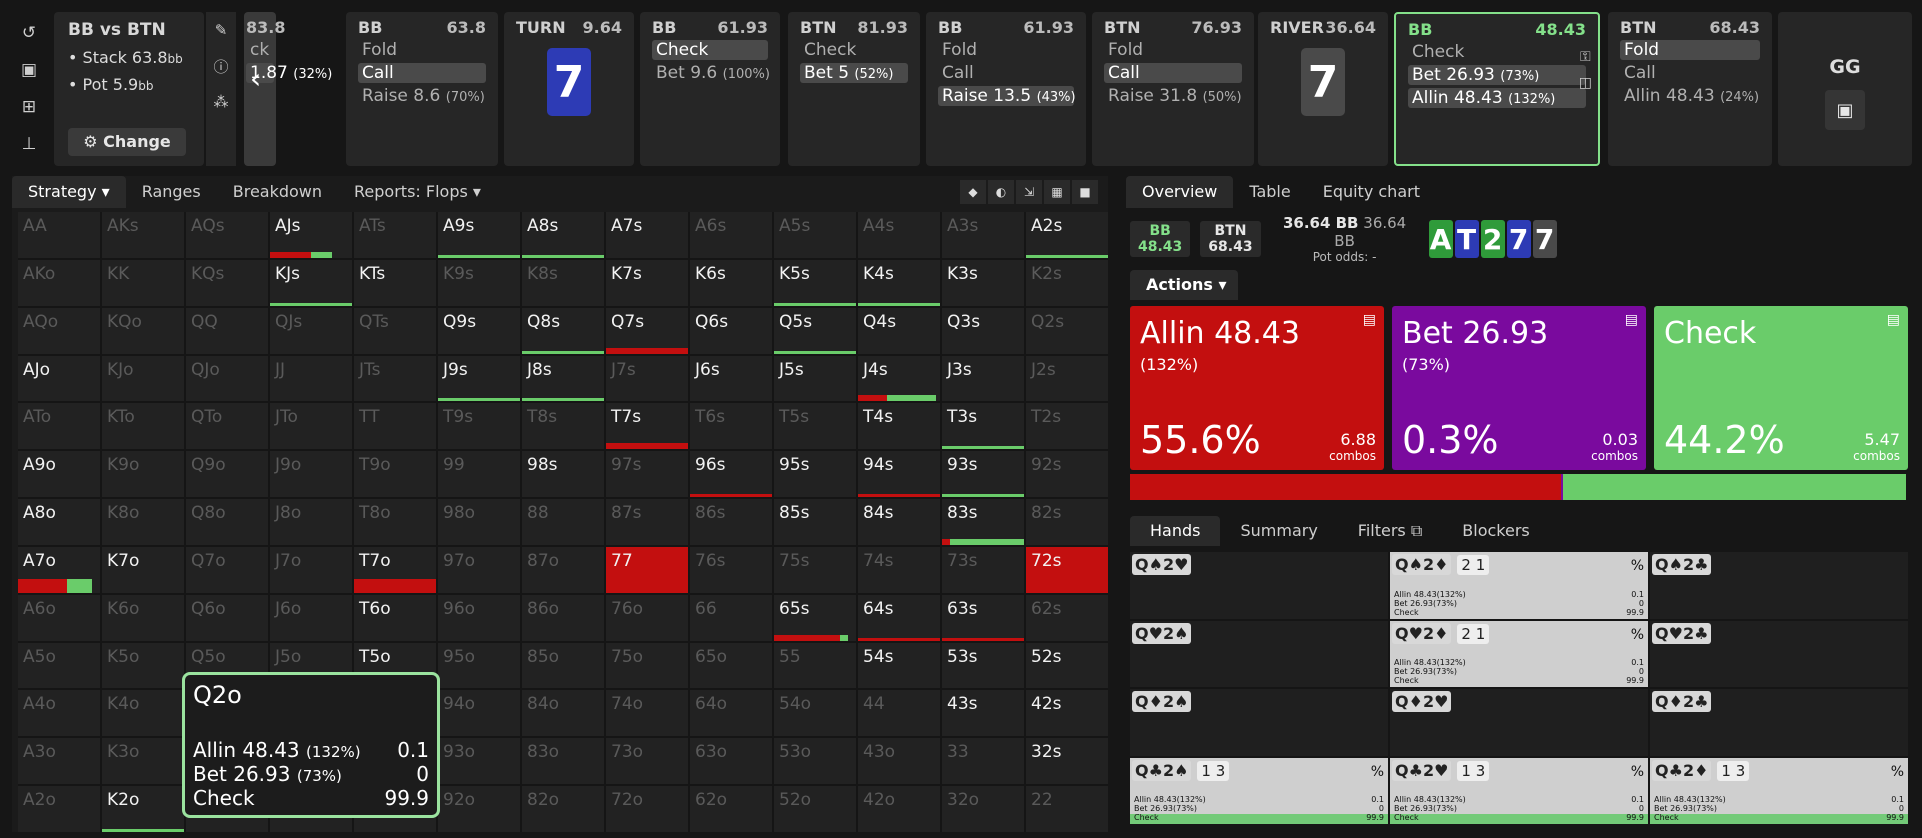  What do you see at coordinates (647, 809) in the screenshot?
I see `hand-cell: 72o` at bounding box center [647, 809].